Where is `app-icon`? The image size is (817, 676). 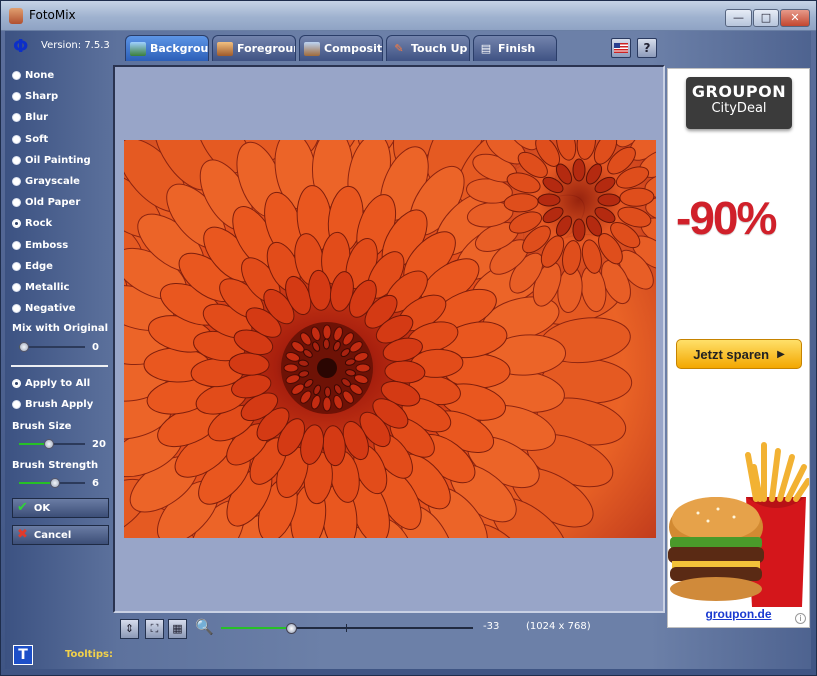 app-icon is located at coordinates (16, 16).